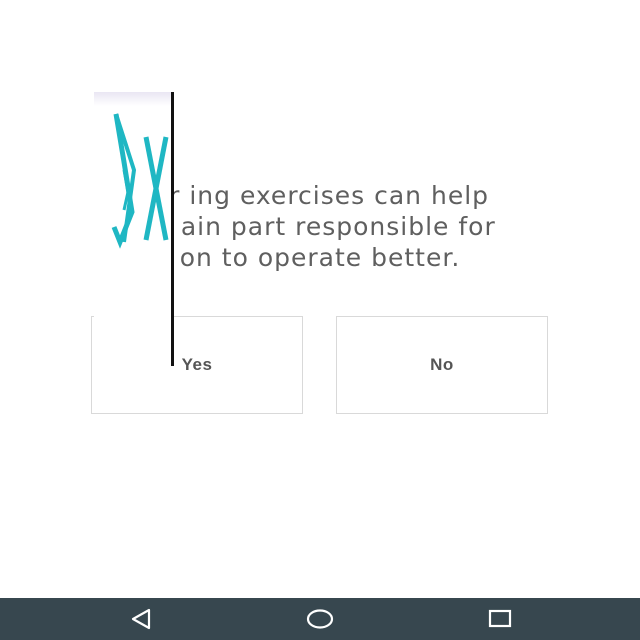 The width and height of the screenshot is (640, 640). I want to click on overlay-divider-bar, so click(172, 229).